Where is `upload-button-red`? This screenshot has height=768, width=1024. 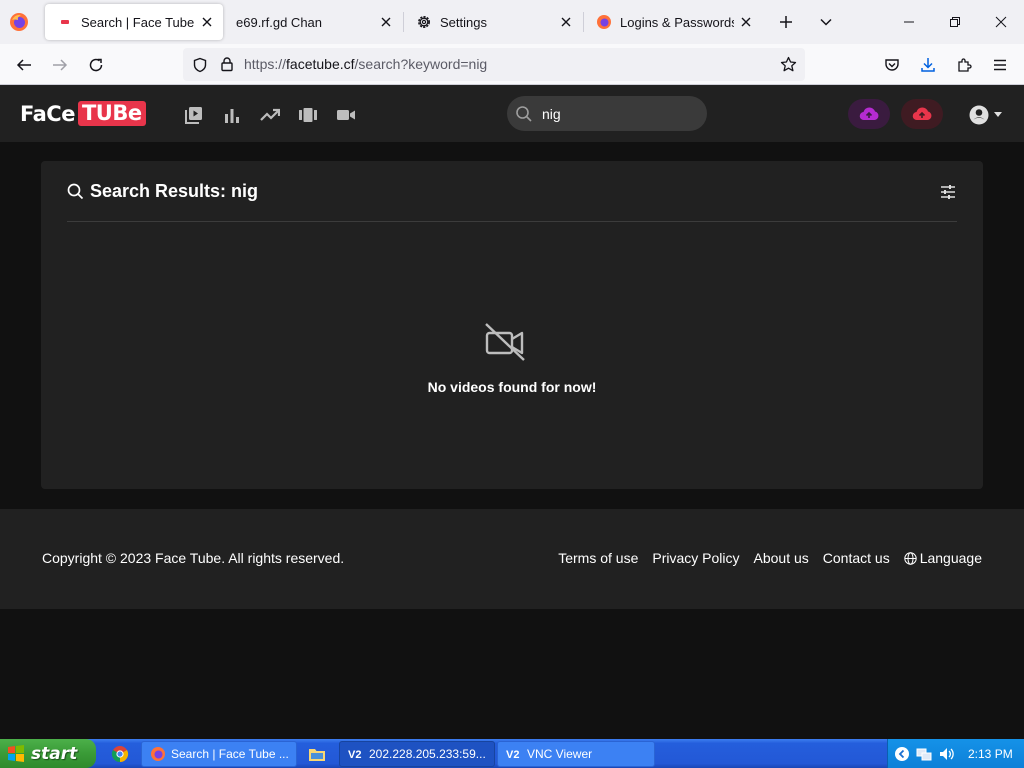
upload-button-red is located at coordinates (922, 114).